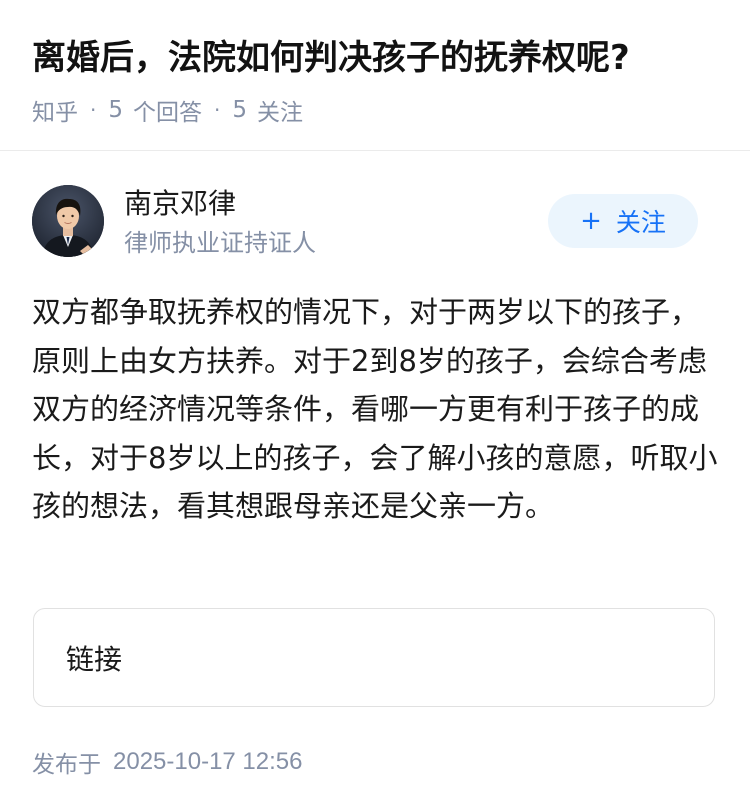  I want to click on plus-icon: +, so click(591, 221).